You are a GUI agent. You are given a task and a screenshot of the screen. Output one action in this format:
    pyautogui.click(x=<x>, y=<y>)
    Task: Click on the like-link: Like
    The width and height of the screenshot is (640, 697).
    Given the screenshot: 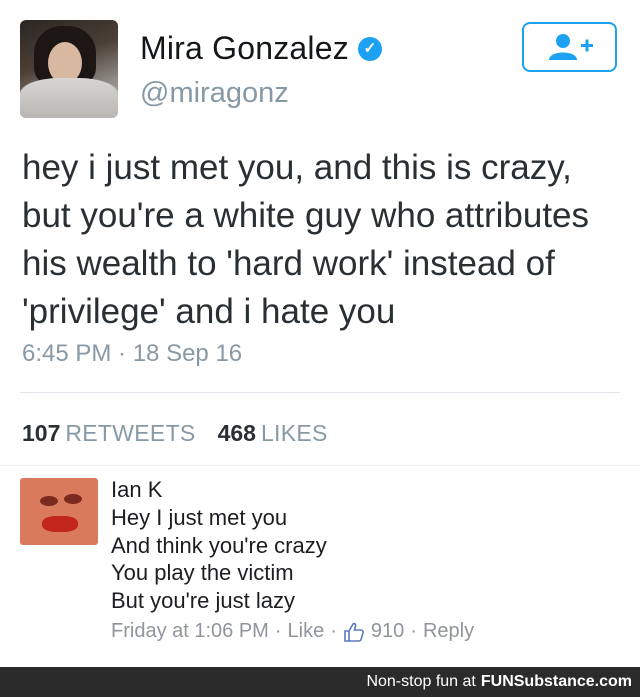 What is the action you would take?
    pyautogui.click(x=306, y=631)
    